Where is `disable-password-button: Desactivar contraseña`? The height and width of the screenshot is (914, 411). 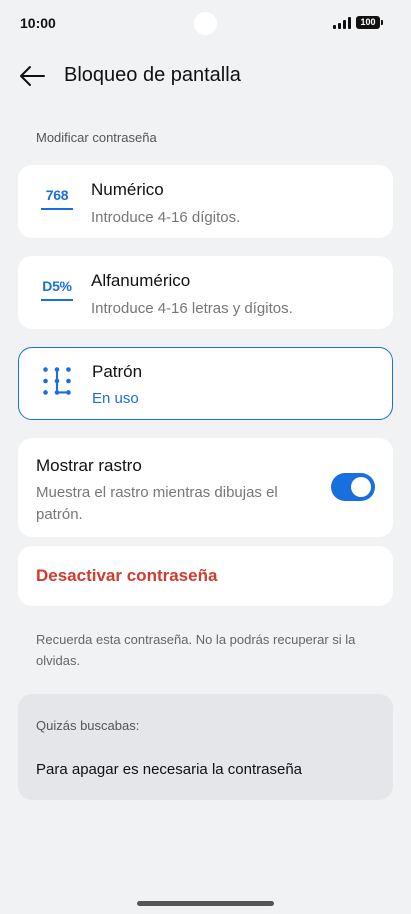 disable-password-button: Desactivar contraseña is located at coordinates (205, 576).